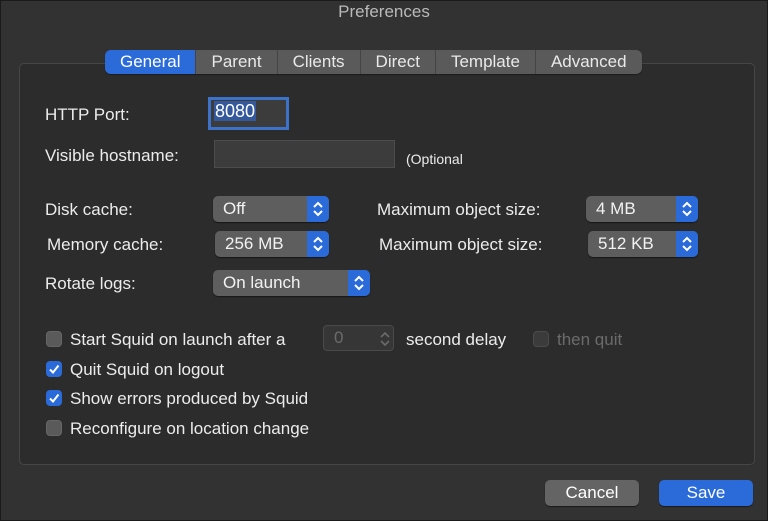  What do you see at coordinates (150, 62) in the screenshot?
I see `tab-general: General` at bounding box center [150, 62].